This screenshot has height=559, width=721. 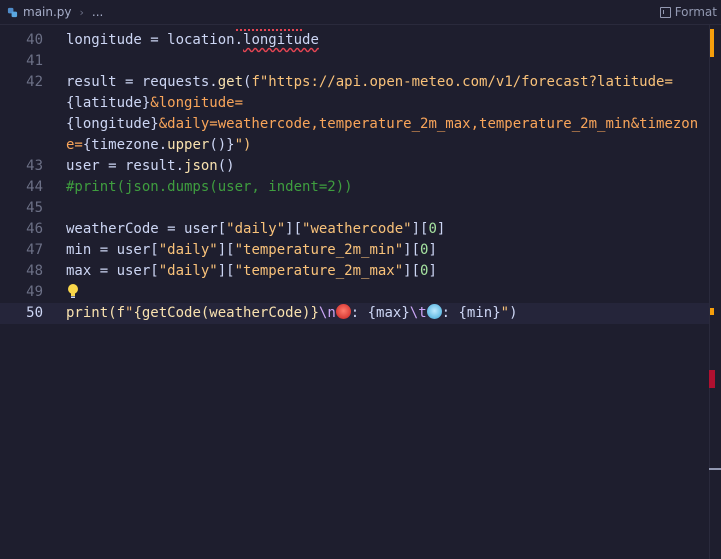 I want to click on code-text: longitude = location.longitude, so click(x=192, y=40).